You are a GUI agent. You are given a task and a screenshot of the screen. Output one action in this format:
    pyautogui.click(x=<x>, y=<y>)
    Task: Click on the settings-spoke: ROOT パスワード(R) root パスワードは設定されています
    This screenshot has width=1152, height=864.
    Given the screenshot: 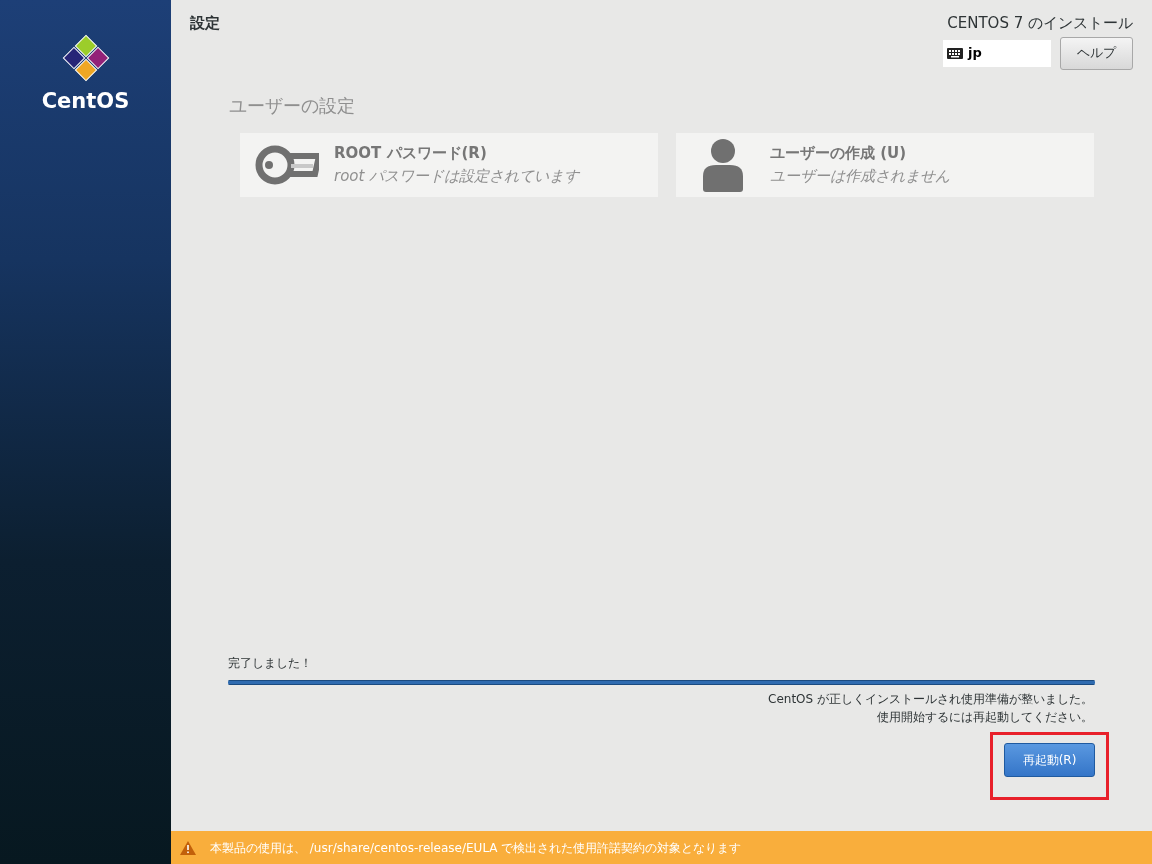 What is the action you would take?
    pyautogui.click(x=449, y=164)
    